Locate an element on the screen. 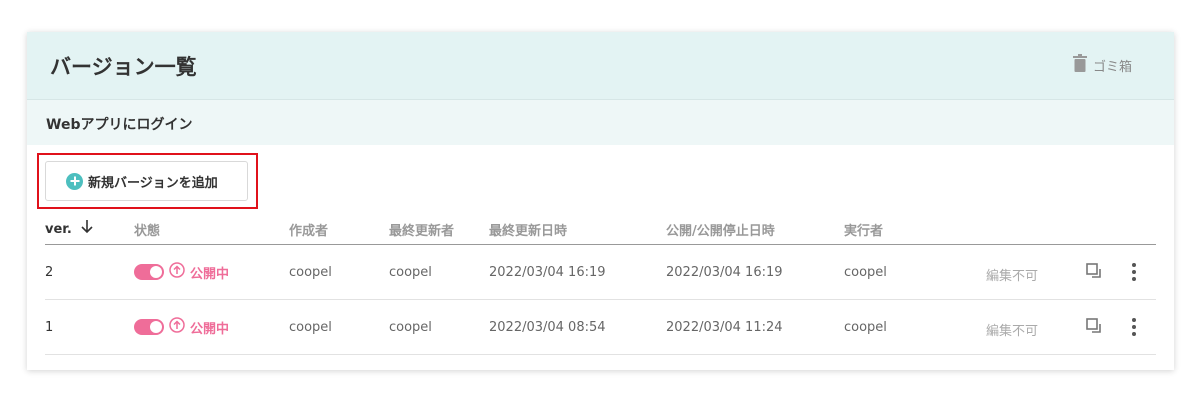  app-name: Webアプリにログイン is located at coordinates (119, 125).